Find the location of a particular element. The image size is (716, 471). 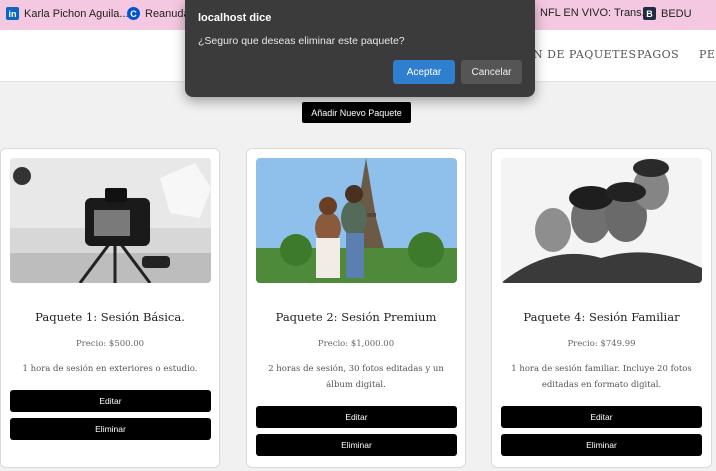

bedu-icon: B is located at coordinates (649, 13).